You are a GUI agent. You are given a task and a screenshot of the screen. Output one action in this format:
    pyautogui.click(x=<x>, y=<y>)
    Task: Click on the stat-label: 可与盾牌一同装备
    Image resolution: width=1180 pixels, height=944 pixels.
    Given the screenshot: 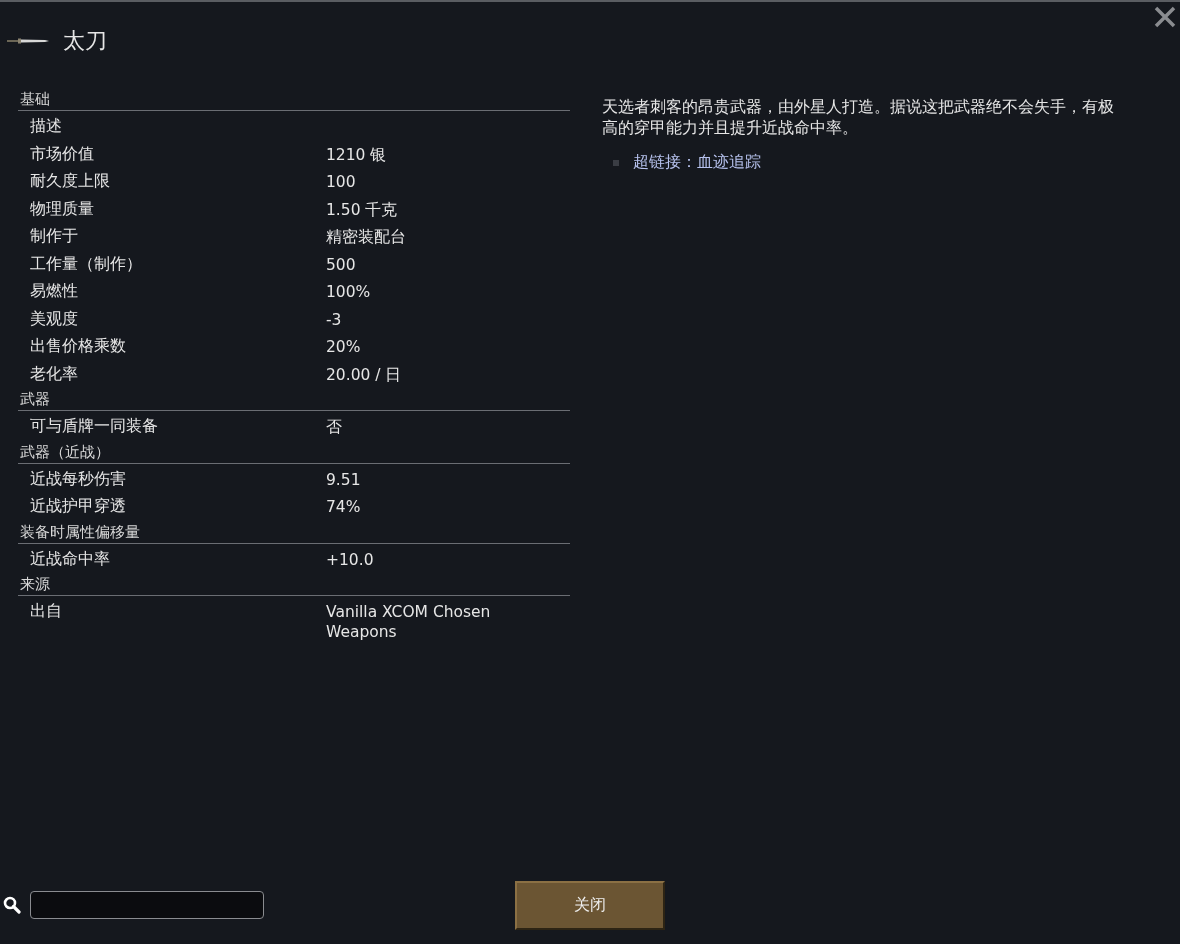 What is the action you would take?
    pyautogui.click(x=94, y=426)
    